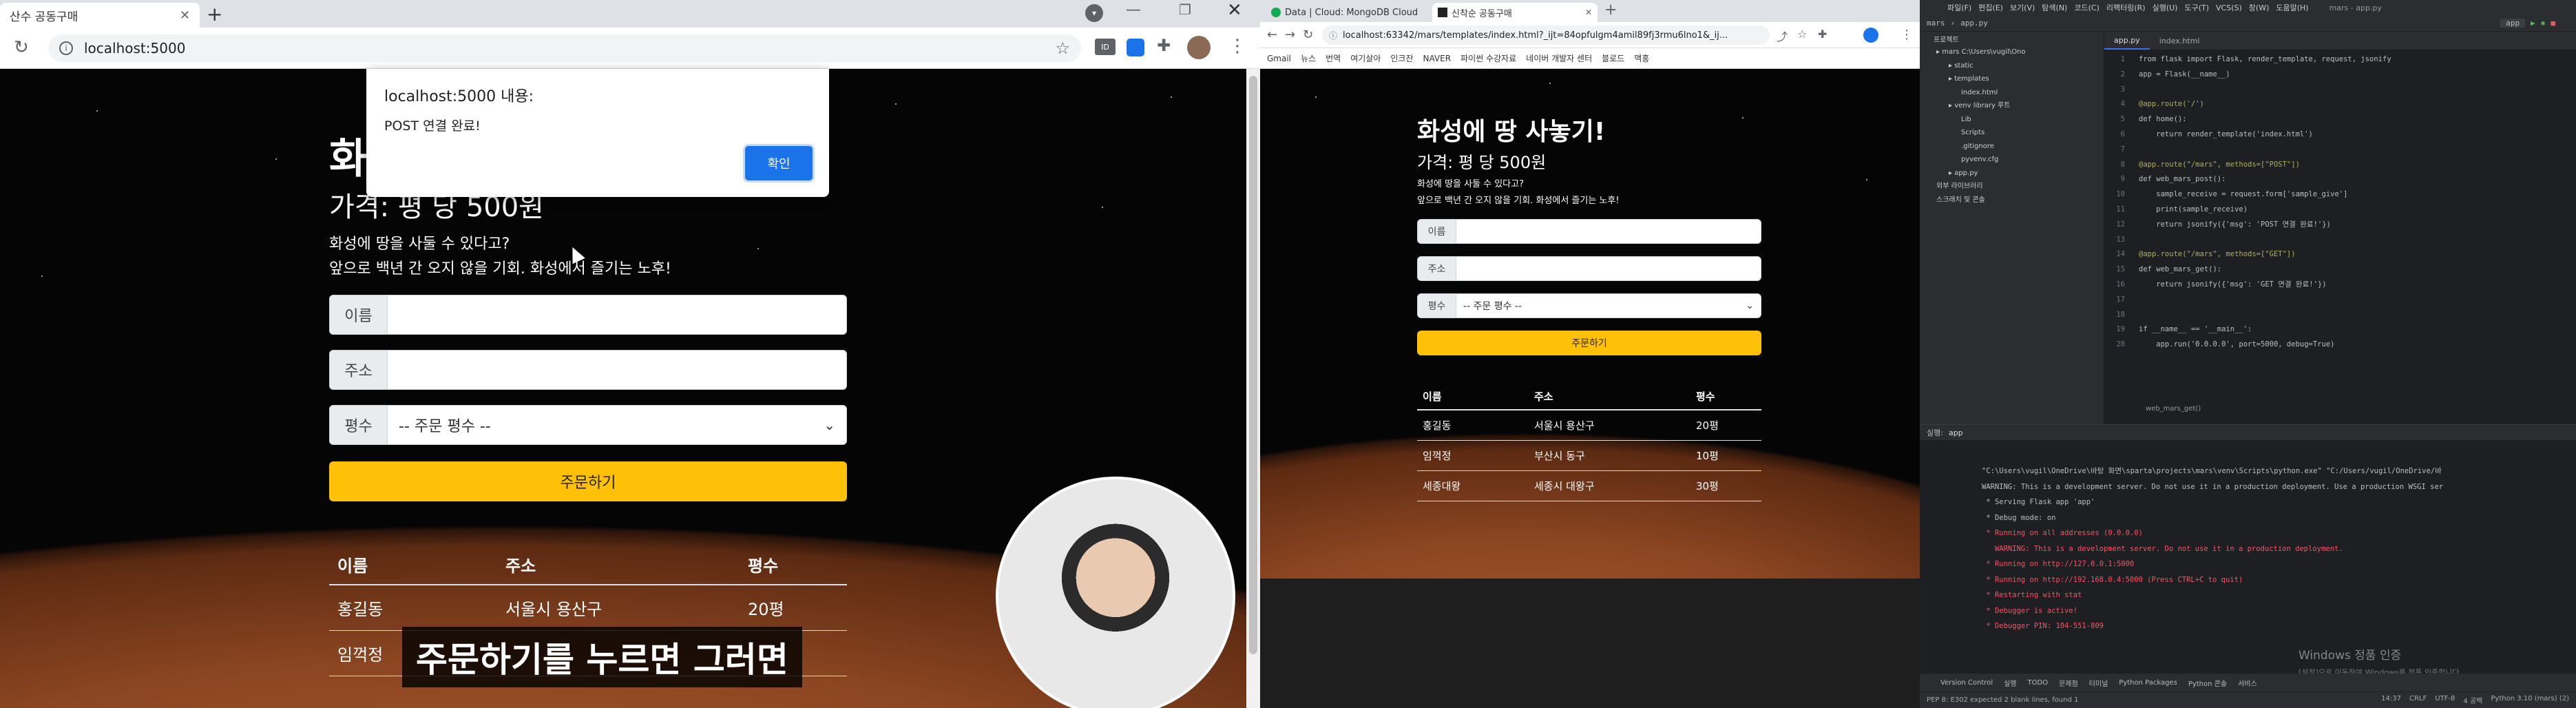  What do you see at coordinates (2068, 683) in the screenshot?
I see `tool-tab: 문제점` at bounding box center [2068, 683].